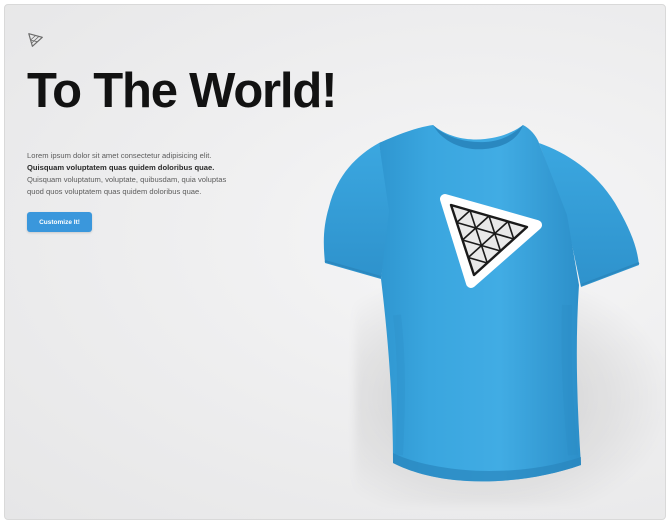  What do you see at coordinates (182, 91) in the screenshot?
I see `hero-title: To The World!` at bounding box center [182, 91].